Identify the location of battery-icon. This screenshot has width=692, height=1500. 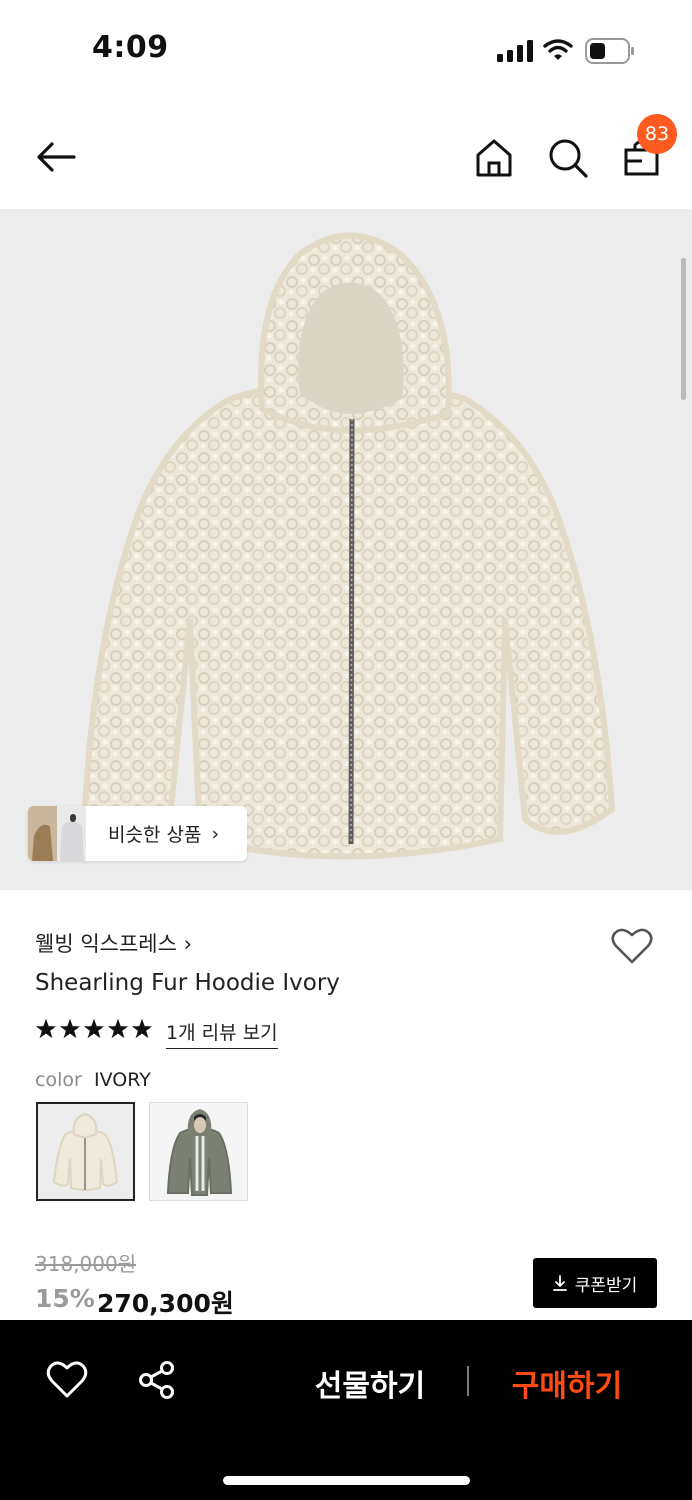
(609, 51).